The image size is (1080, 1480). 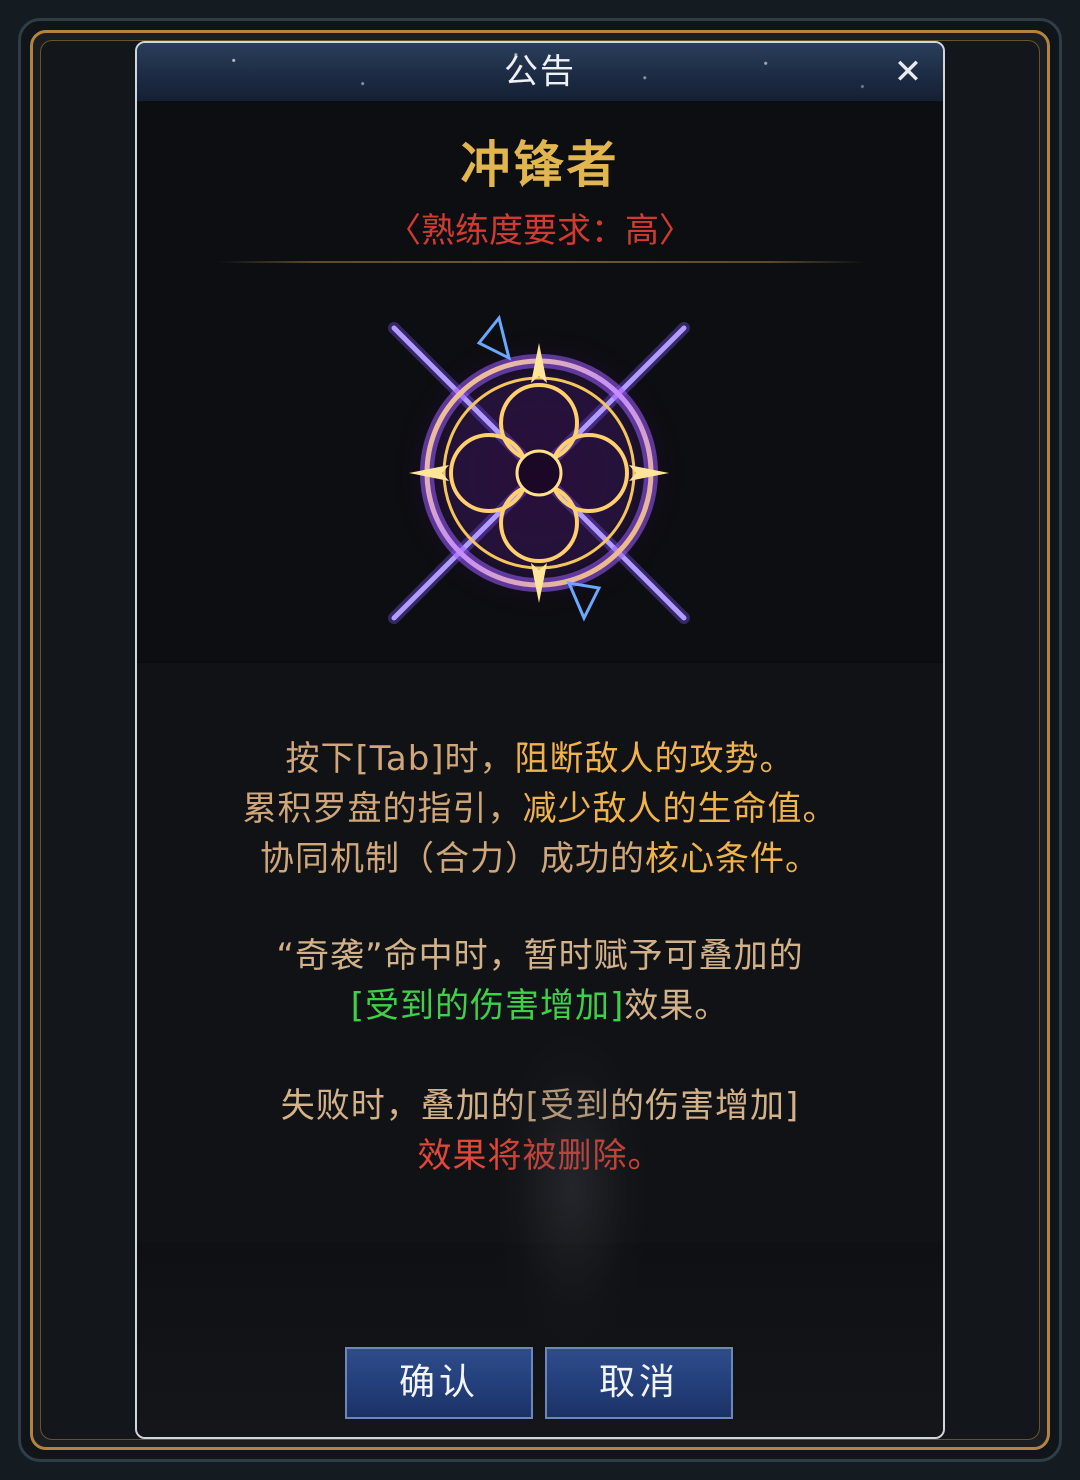 I want to click on description-line: [受到的伤害增加]效果。, so click(x=540, y=1002).